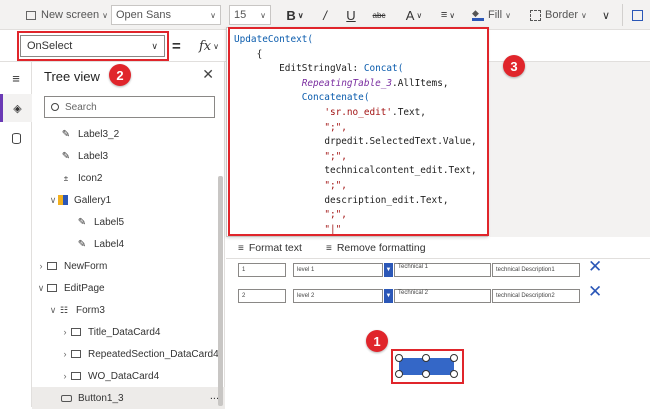 The height and width of the screenshot is (409, 650). Describe the element at coordinates (536, 270) in the screenshot. I see `description-field: technical Description1` at that location.